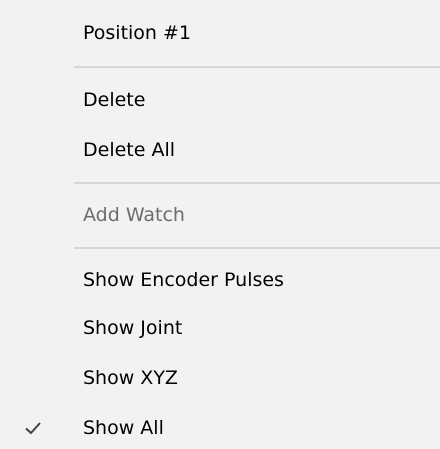 The image size is (440, 449). Describe the element at coordinates (133, 327) in the screenshot. I see `menu-item-label: Show Joint` at that location.